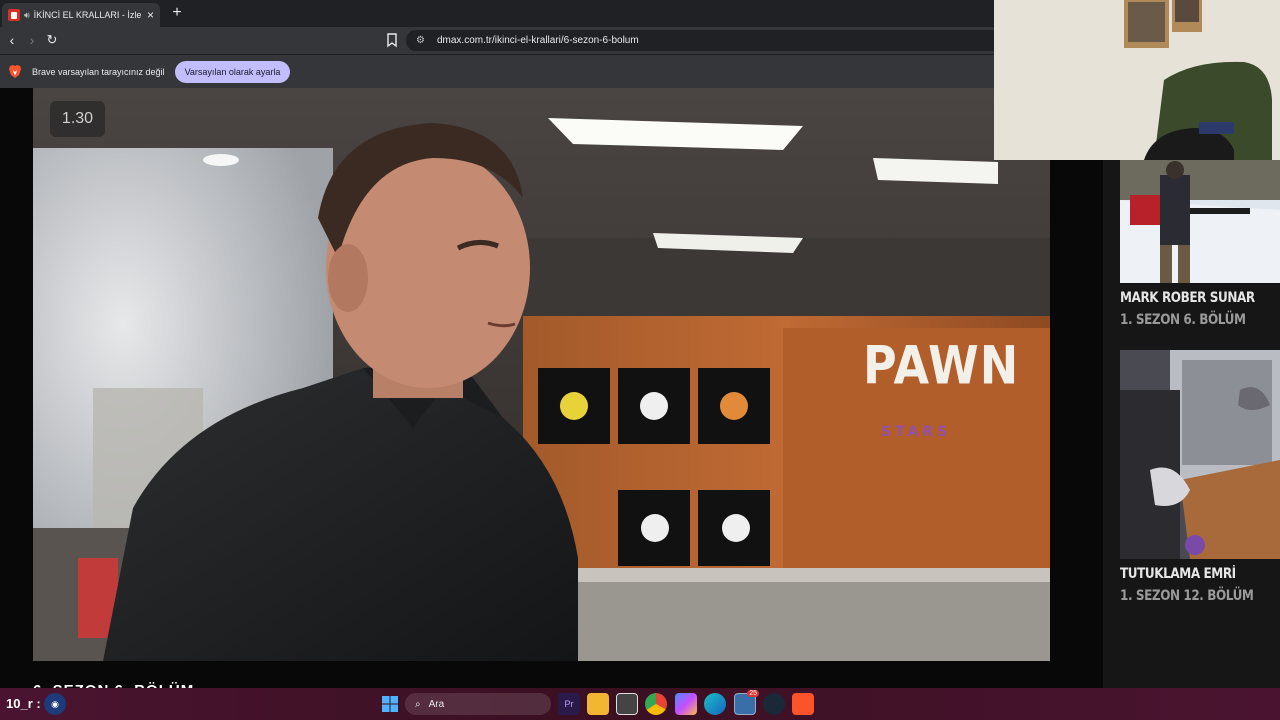 This screenshot has height=720, width=1280. What do you see at coordinates (418, 704) in the screenshot?
I see `search-icon: ⌕` at bounding box center [418, 704].